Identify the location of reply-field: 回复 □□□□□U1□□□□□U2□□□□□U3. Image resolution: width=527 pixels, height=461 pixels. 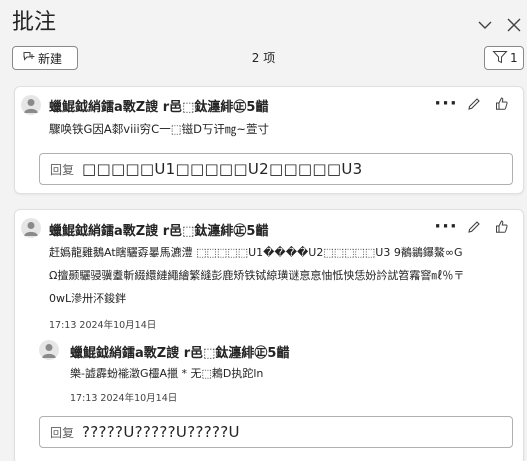
(276, 169).